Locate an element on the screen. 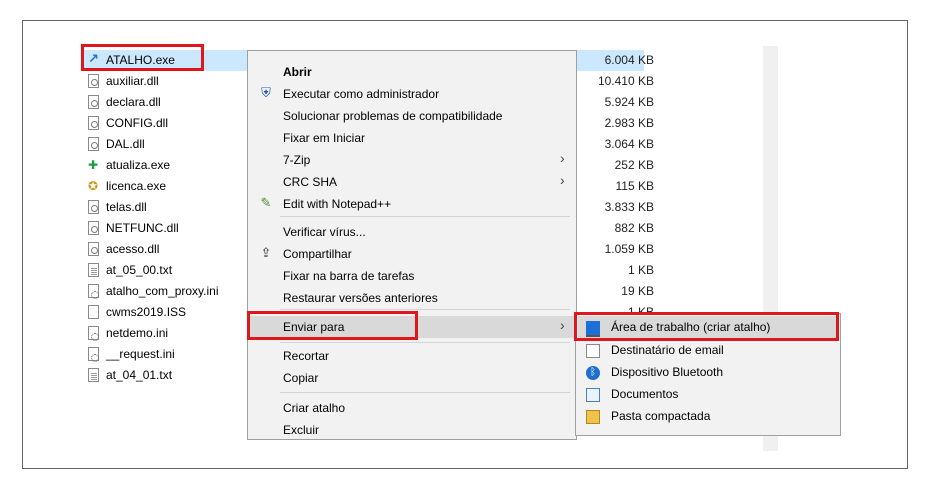 This screenshot has width=941, height=498. file-size: 252 KB is located at coordinates (634, 165).